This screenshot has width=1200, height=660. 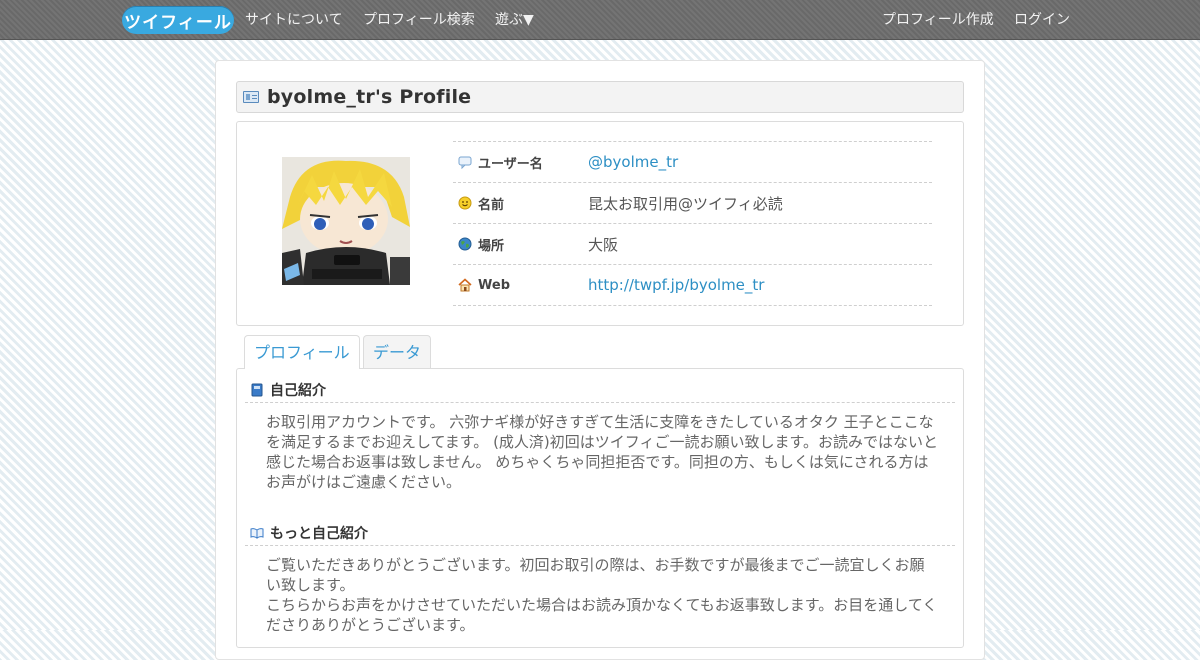 What do you see at coordinates (319, 534) in the screenshot?
I see `more-intro-section-title: もっと自己紹介` at bounding box center [319, 534].